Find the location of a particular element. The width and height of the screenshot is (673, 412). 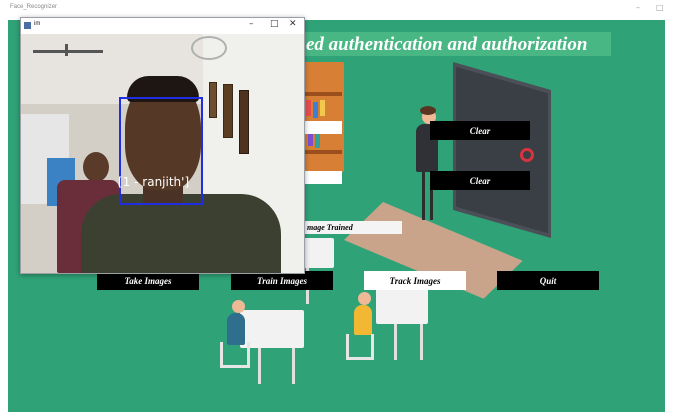

teacher-leg-illustration is located at coordinates (423, 196).